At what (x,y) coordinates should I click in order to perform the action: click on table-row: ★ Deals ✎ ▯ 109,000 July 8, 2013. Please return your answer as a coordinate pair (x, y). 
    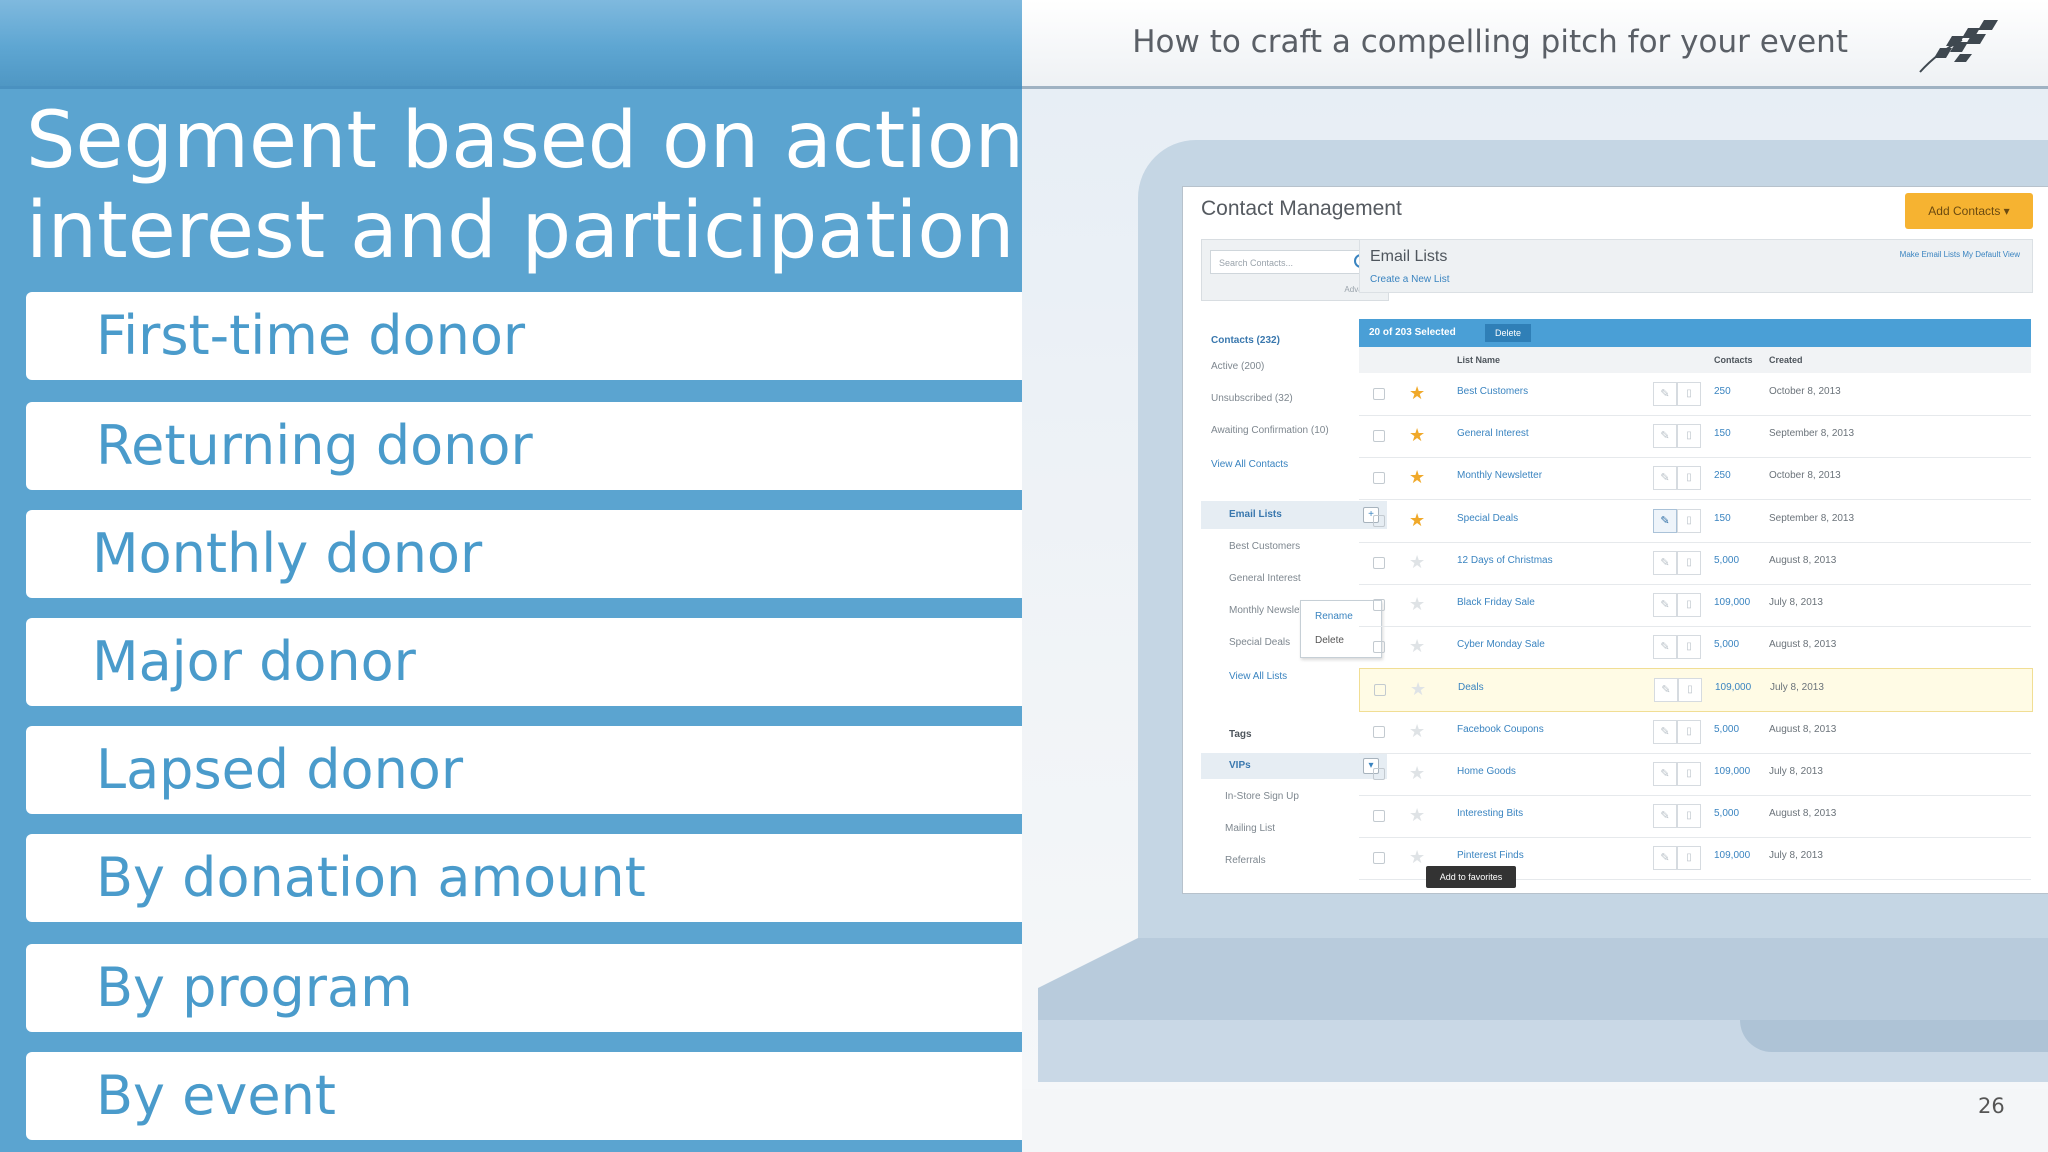
    Looking at the image, I should click on (1696, 690).